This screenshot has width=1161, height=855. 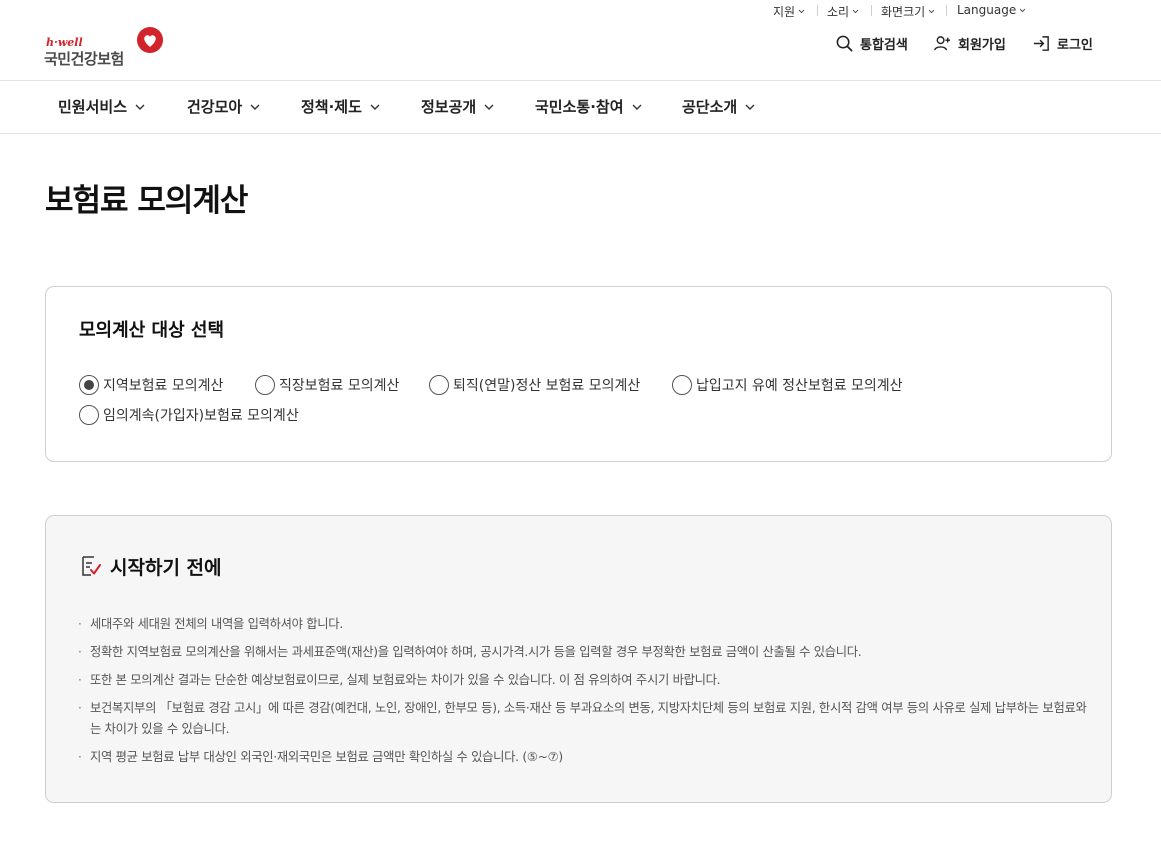 What do you see at coordinates (580, 11) in the screenshot?
I see `utility-bar: 지원 소리 화면크기 Language` at bounding box center [580, 11].